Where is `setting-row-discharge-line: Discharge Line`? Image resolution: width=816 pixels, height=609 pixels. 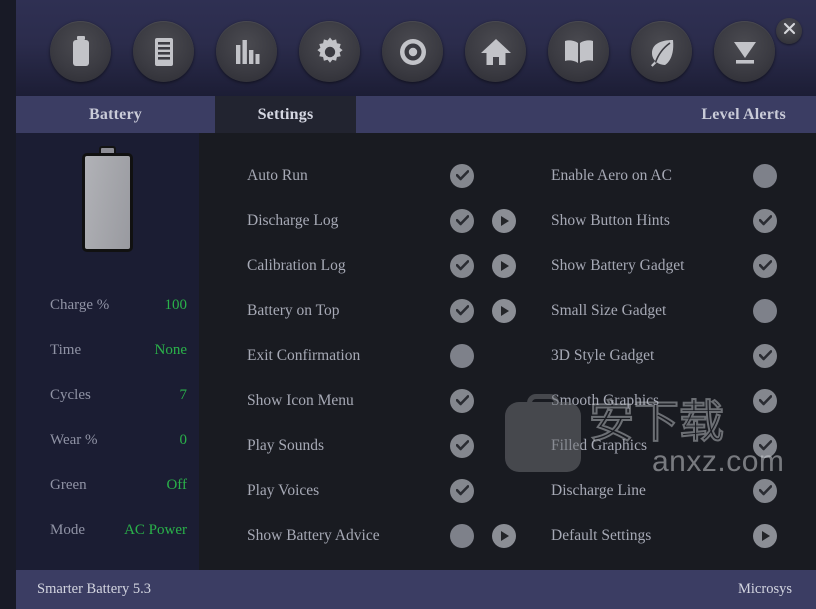
setting-row-discharge-line: Discharge Line is located at coordinates (678, 490).